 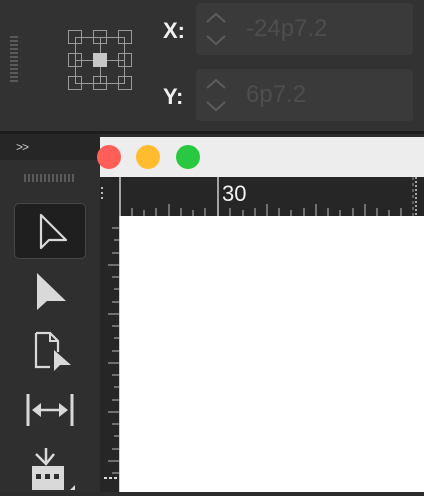 What do you see at coordinates (234, 193) in the screenshot?
I see `ruler-label: 30` at bounding box center [234, 193].